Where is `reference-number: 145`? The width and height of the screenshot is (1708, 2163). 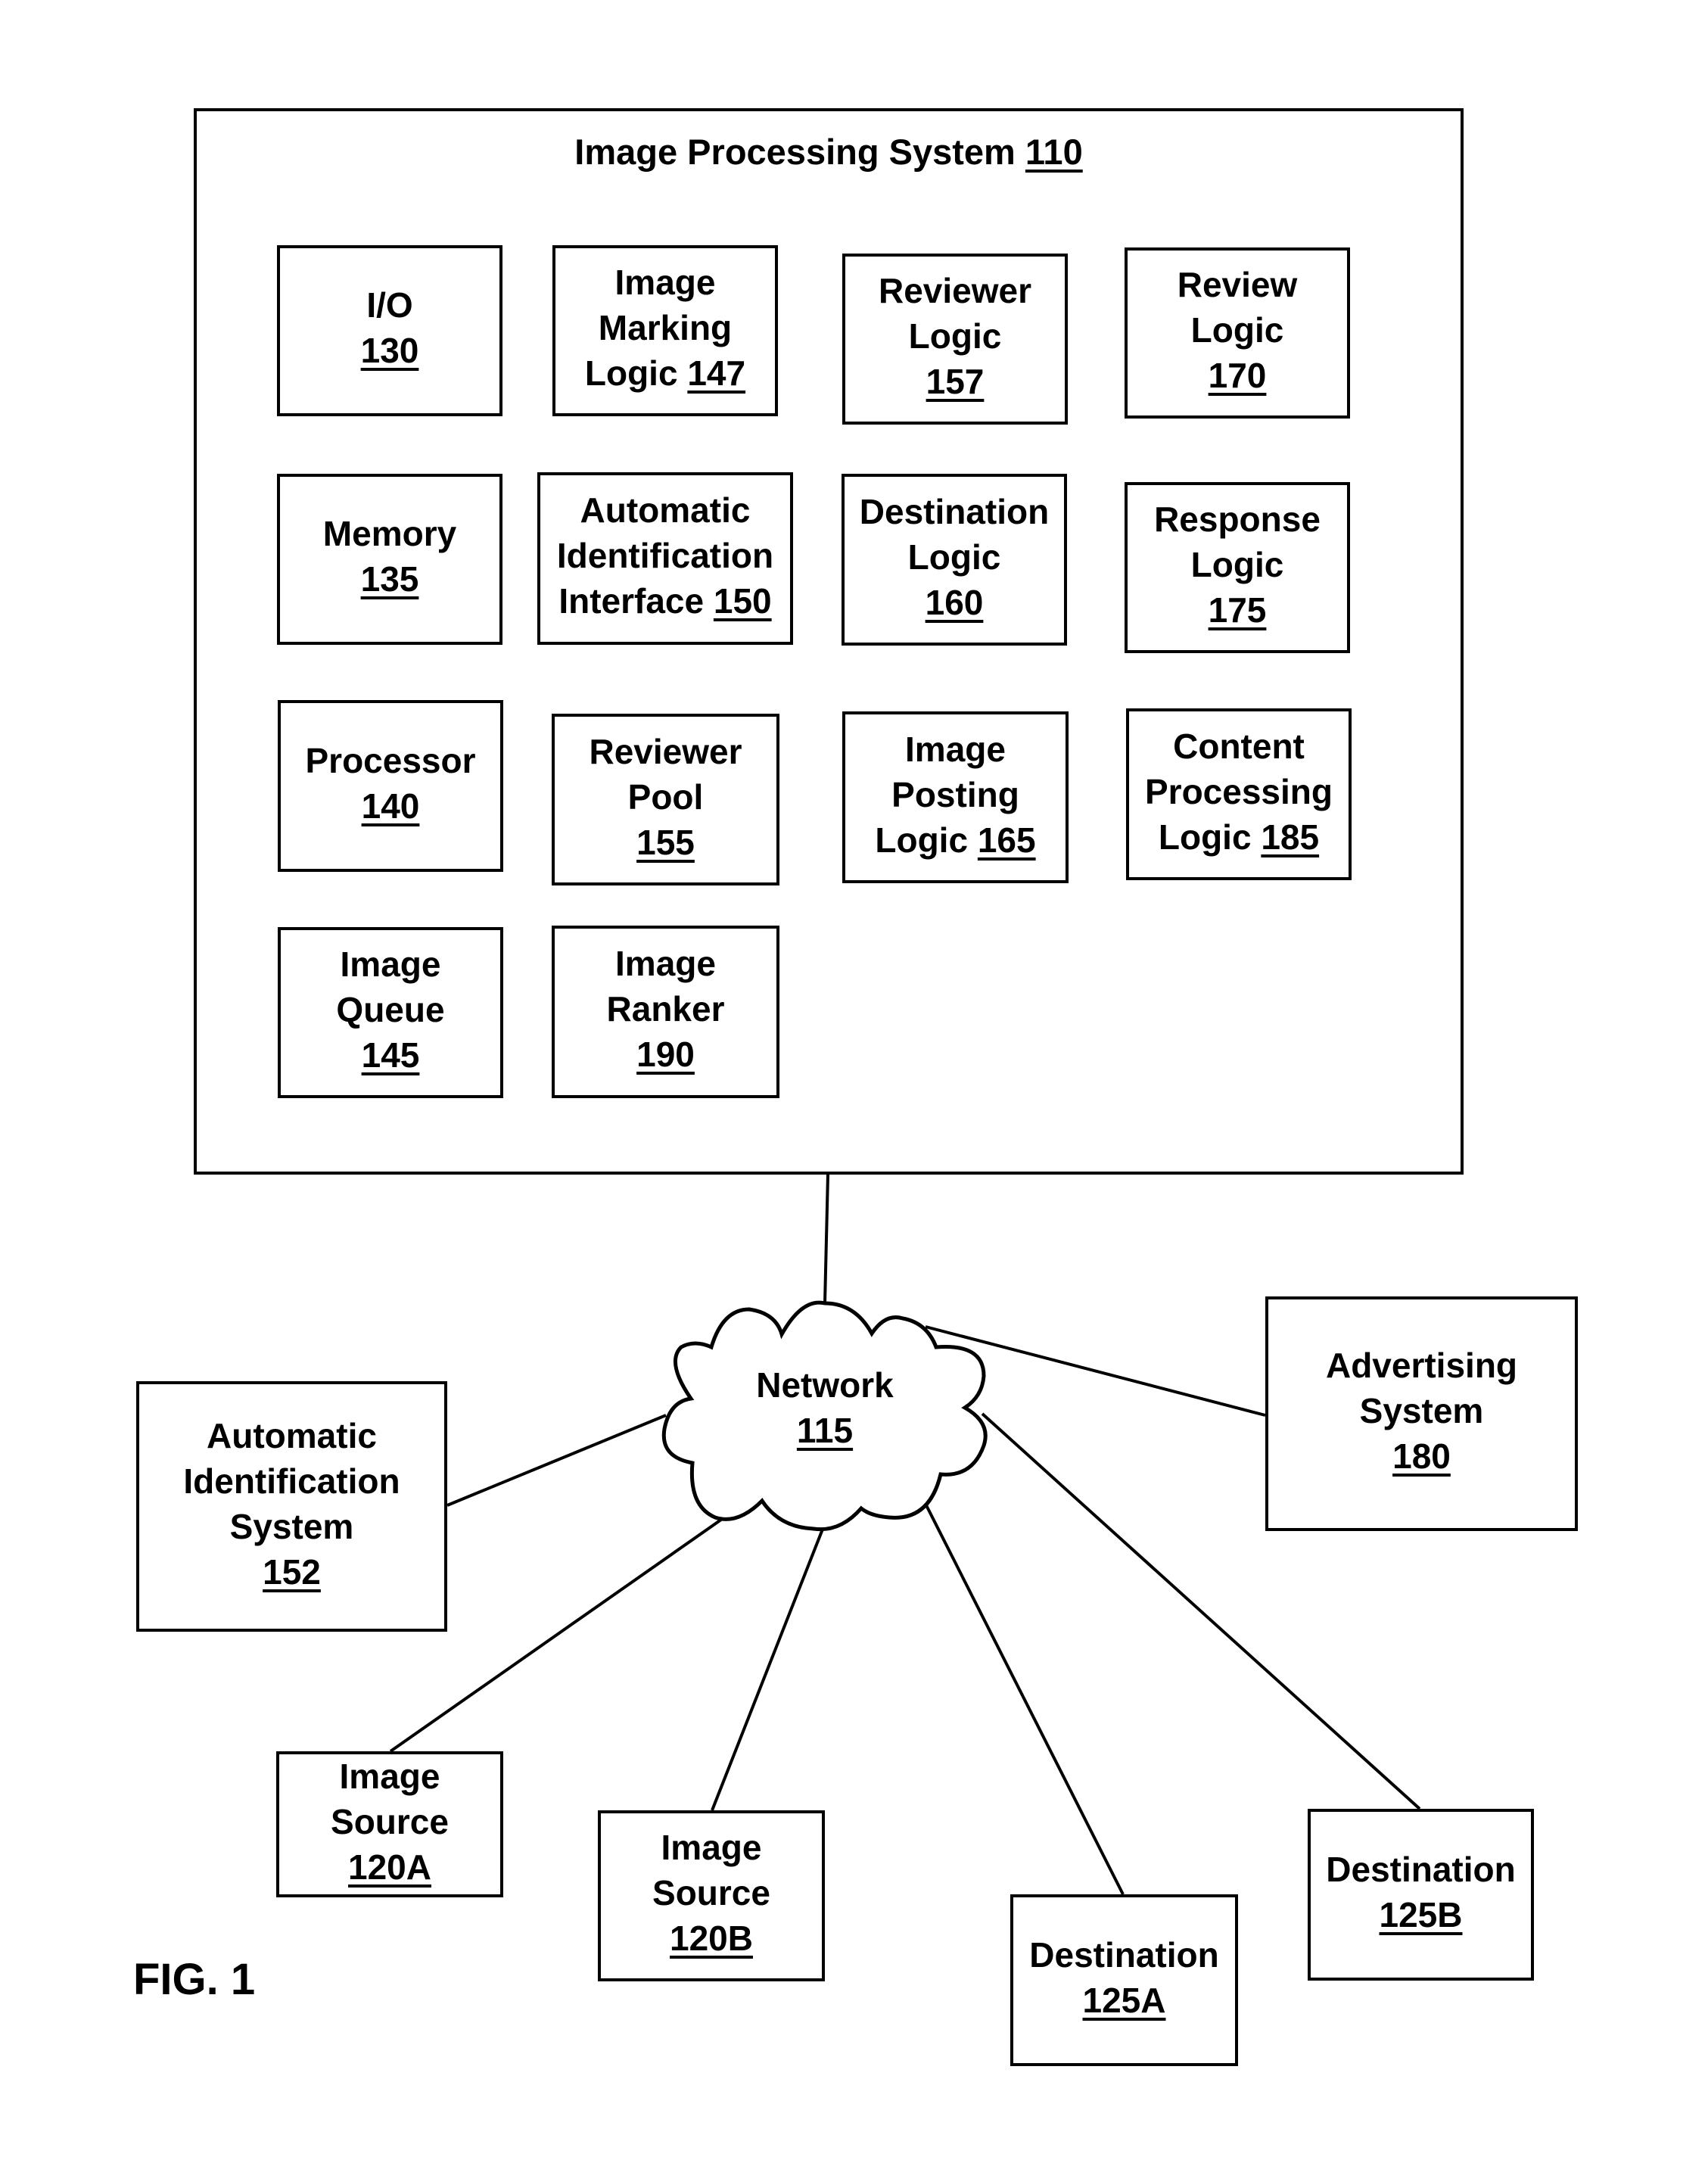
reference-number: 145 is located at coordinates (390, 1055).